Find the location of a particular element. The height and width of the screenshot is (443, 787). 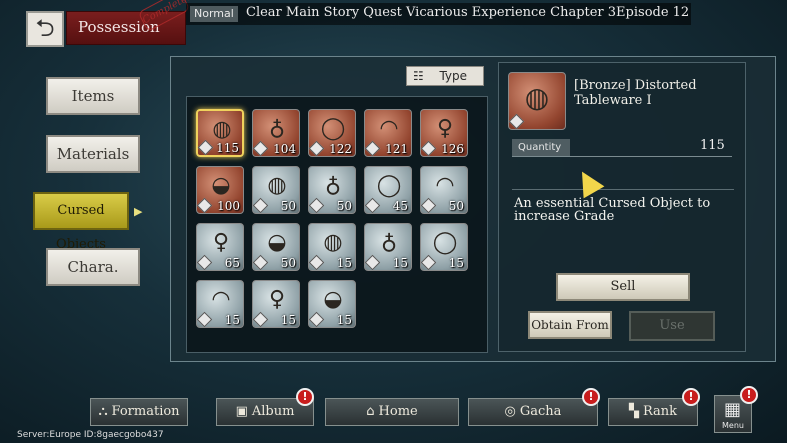

item-slot: ◠ 15 is located at coordinates (220, 304).